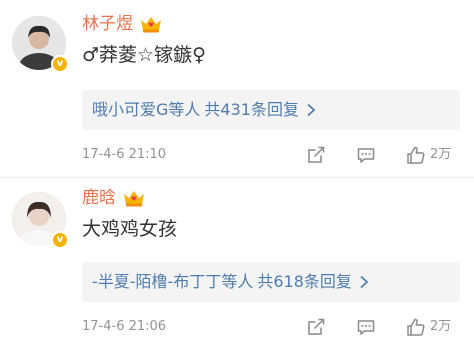  Describe the element at coordinates (146, 110) in the screenshot. I see `reply-users-link: 哦小可爱G等人` at that location.